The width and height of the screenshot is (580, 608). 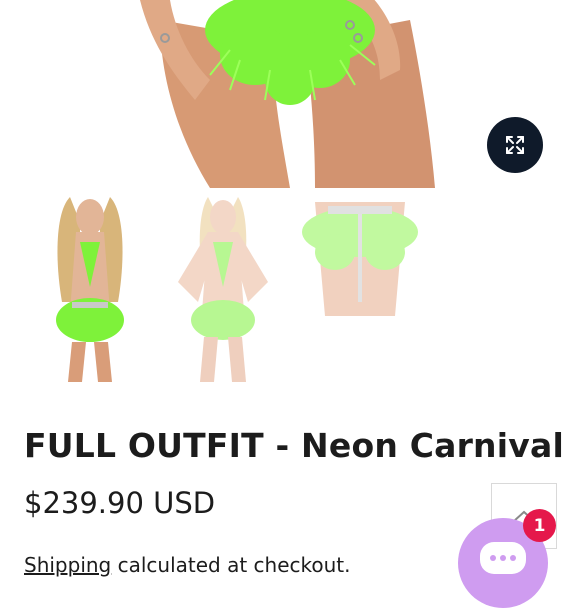 What do you see at coordinates (503, 558) in the screenshot?
I see `chat-dots-icon` at bounding box center [503, 558].